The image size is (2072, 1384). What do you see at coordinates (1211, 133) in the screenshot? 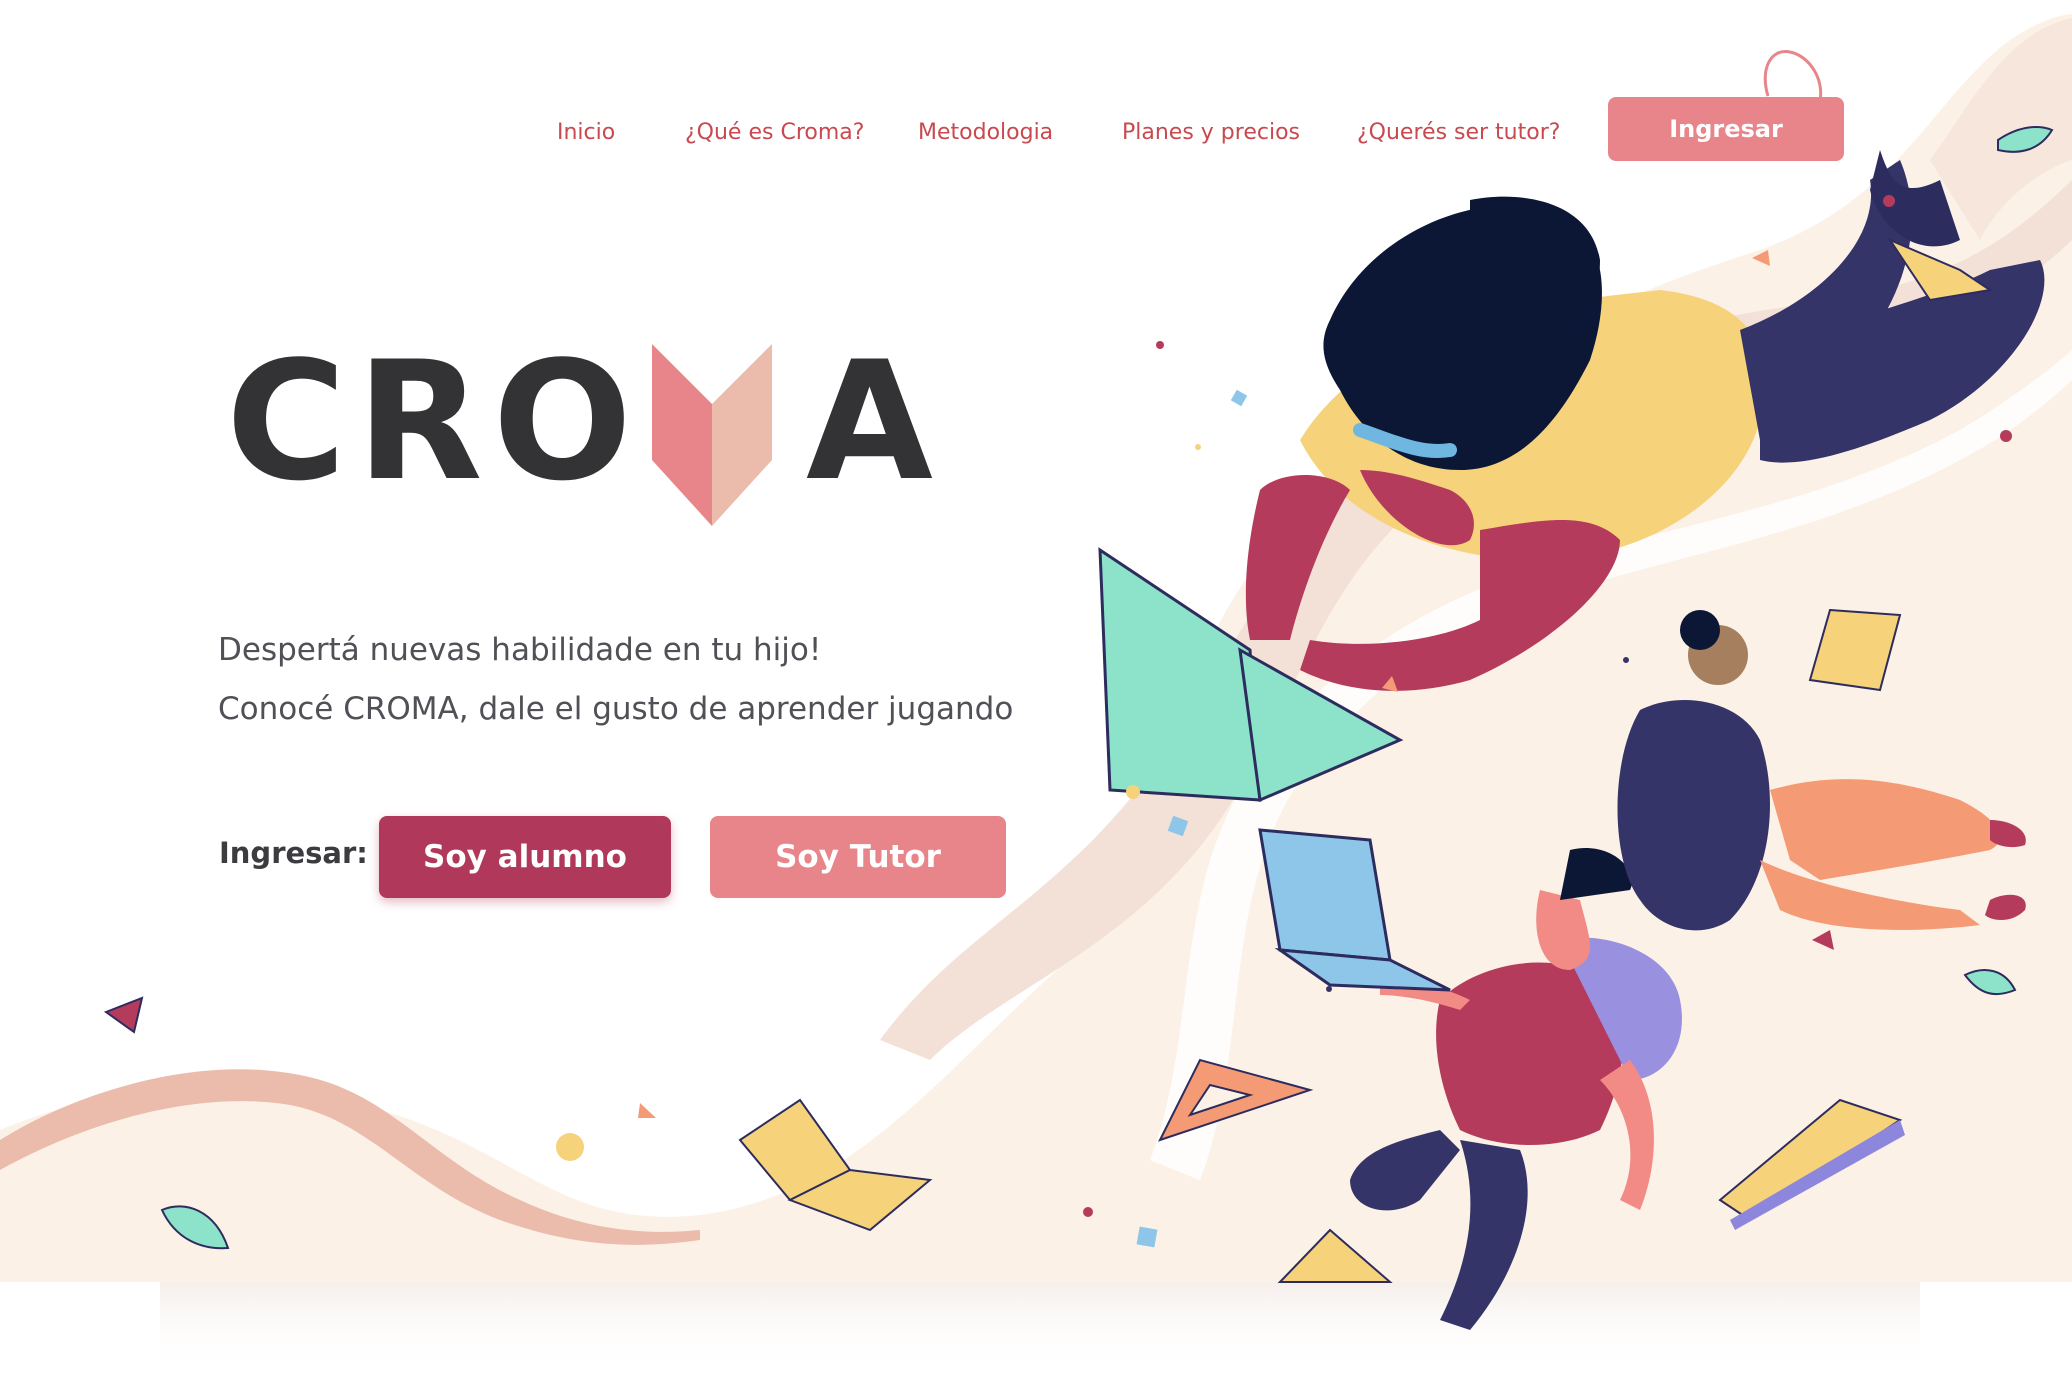
I see `nav-link-planes-y-precios: Planes y precios` at bounding box center [1211, 133].